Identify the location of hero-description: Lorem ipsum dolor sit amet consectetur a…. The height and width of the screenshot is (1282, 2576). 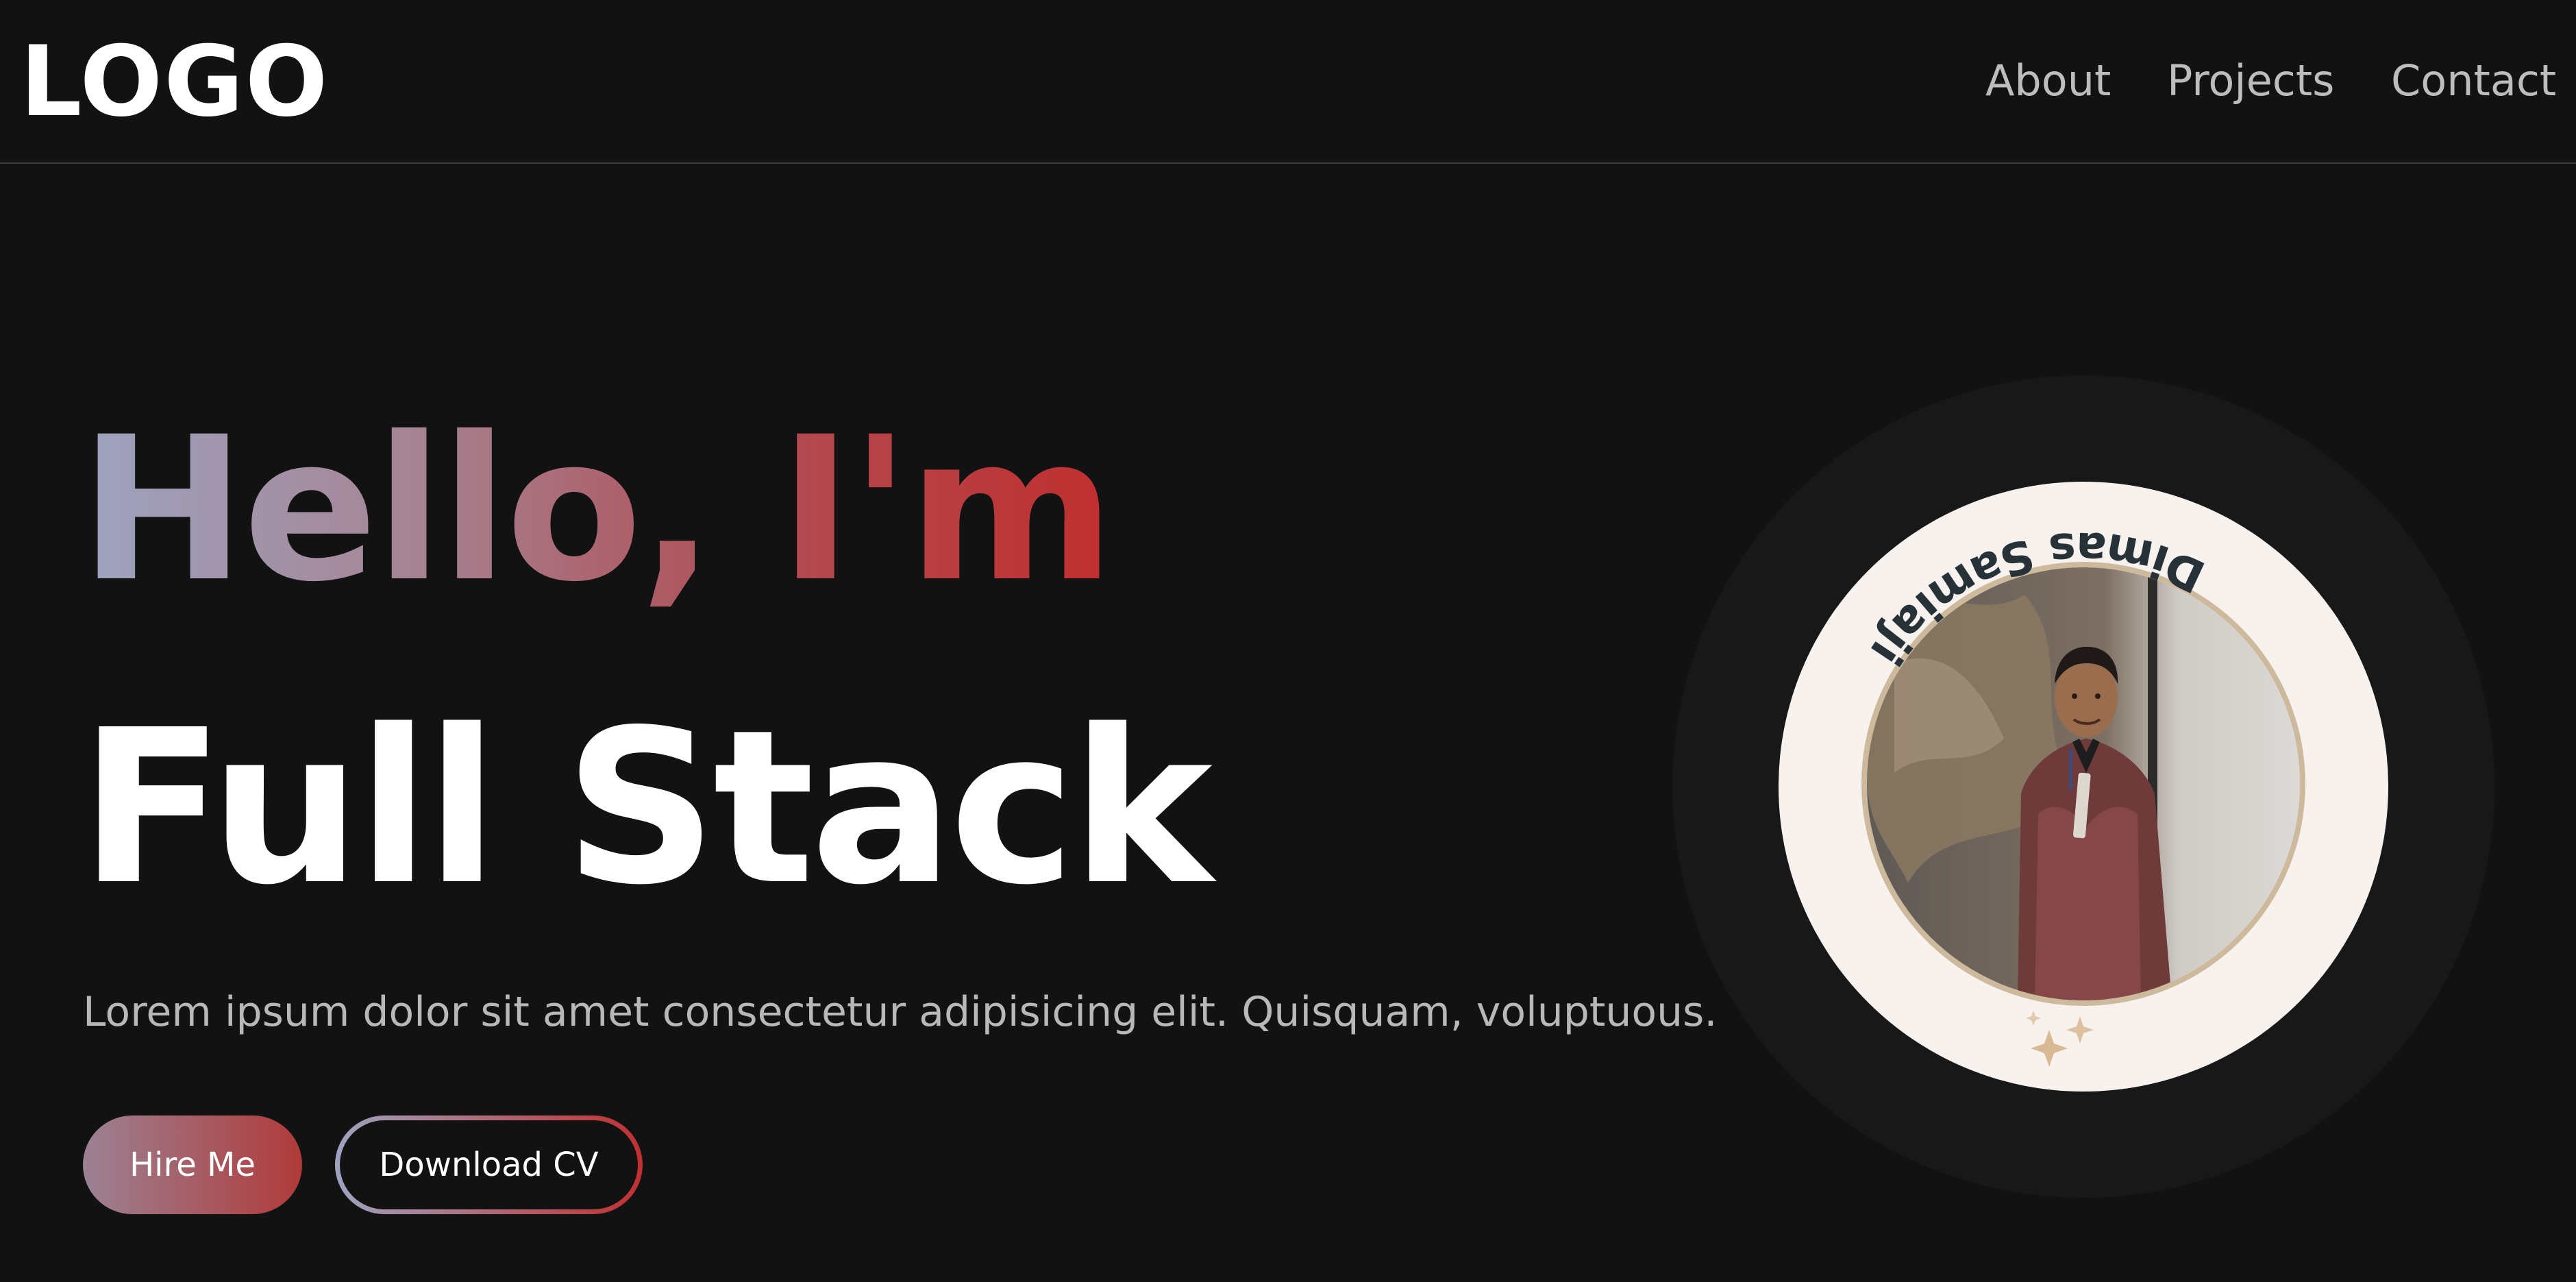
(900, 1012).